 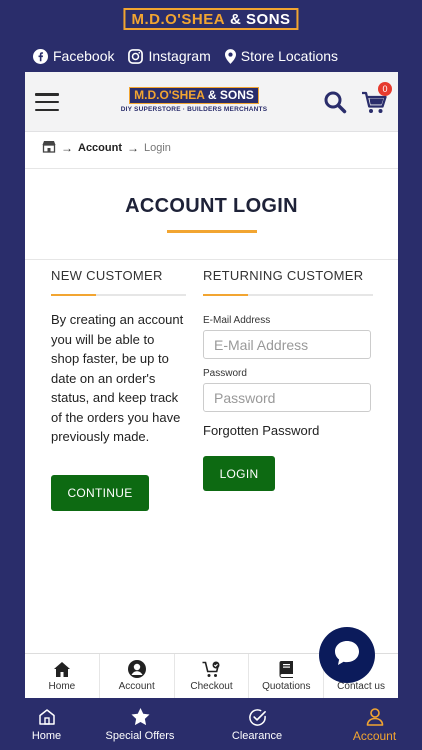 I want to click on header-logo-tagline: DIY SUPERSTORE · BUILDERS MERCHANTS, so click(x=194, y=109).